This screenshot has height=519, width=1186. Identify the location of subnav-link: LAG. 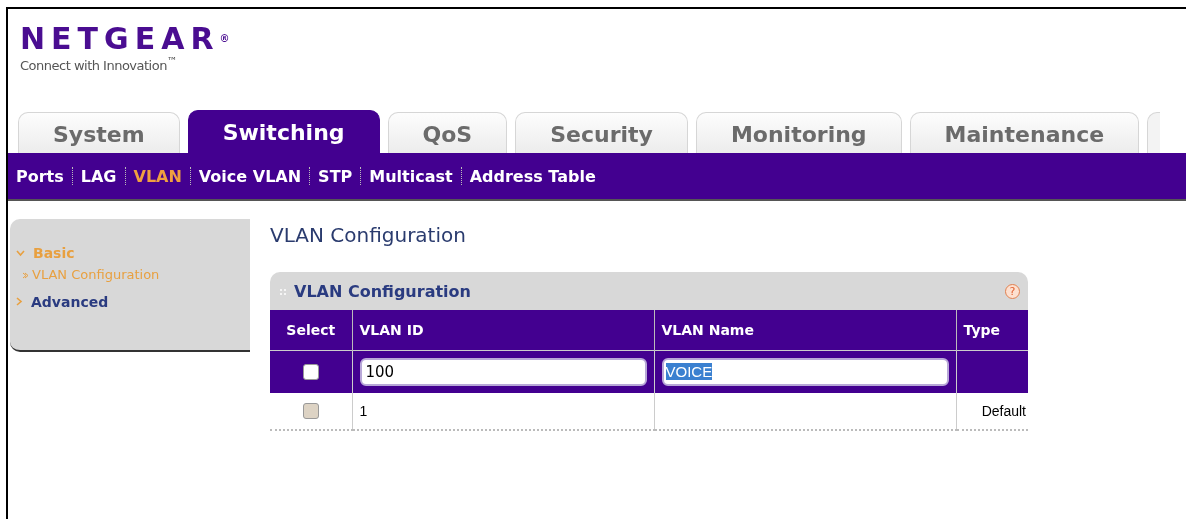
(98, 176).